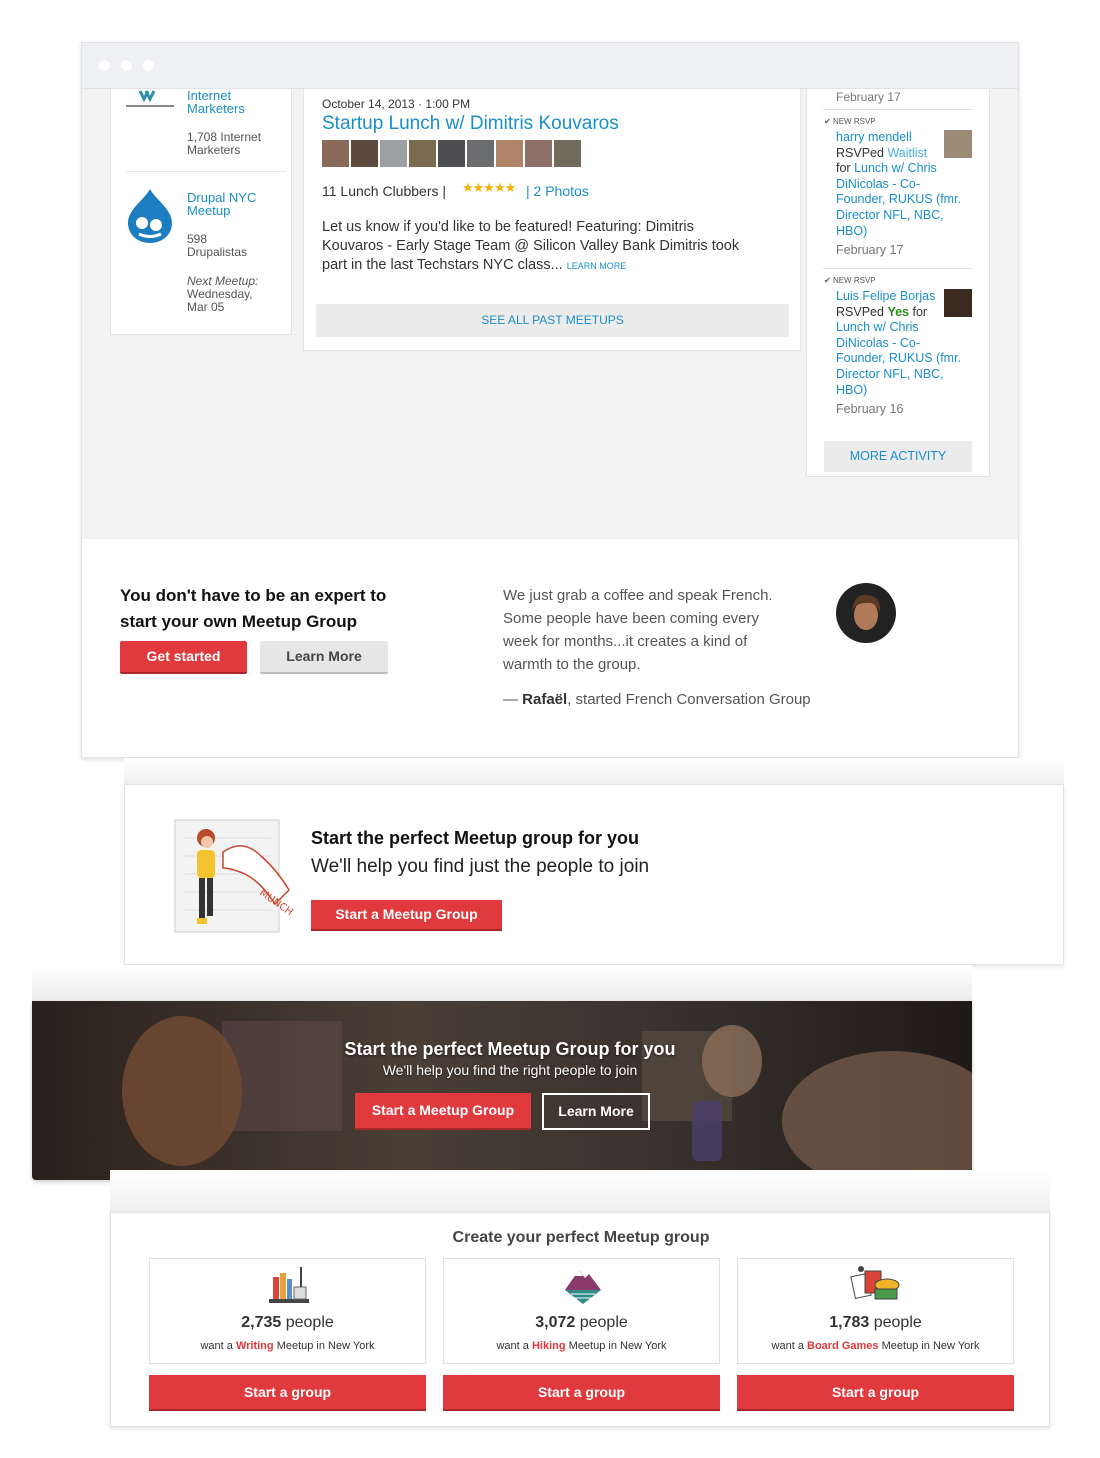 The width and height of the screenshot is (1100, 1458). I want to click on testimonial-avatar, so click(866, 613).